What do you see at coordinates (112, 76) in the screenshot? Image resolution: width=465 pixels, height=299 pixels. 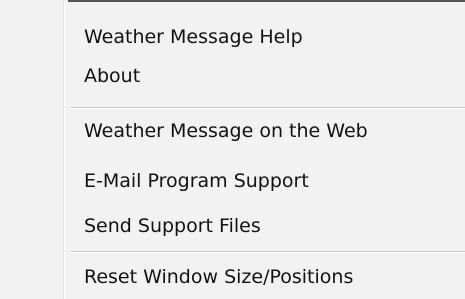 I see `menu-item-label: About` at bounding box center [112, 76].